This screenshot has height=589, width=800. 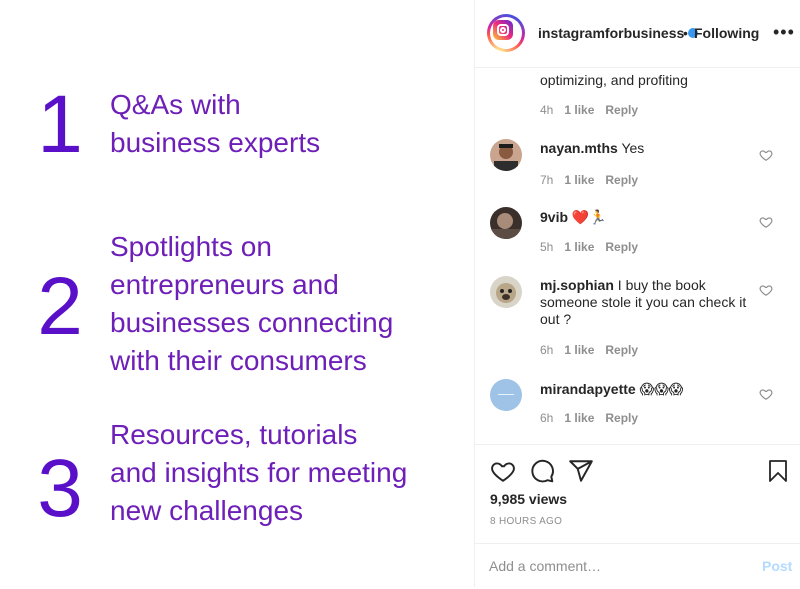 I want to click on comment-text: Yes, so click(x=633, y=148).